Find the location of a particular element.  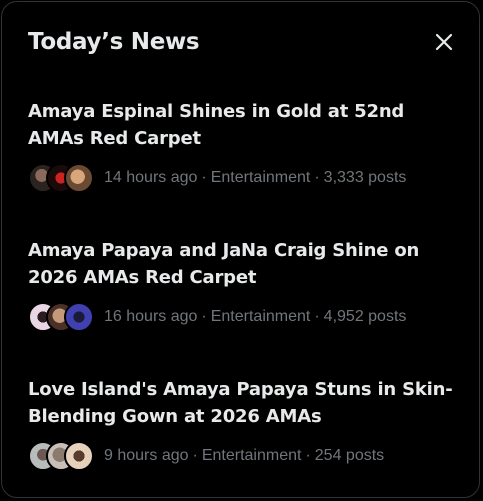

news-post-count: 3,333 posts is located at coordinates (365, 177).